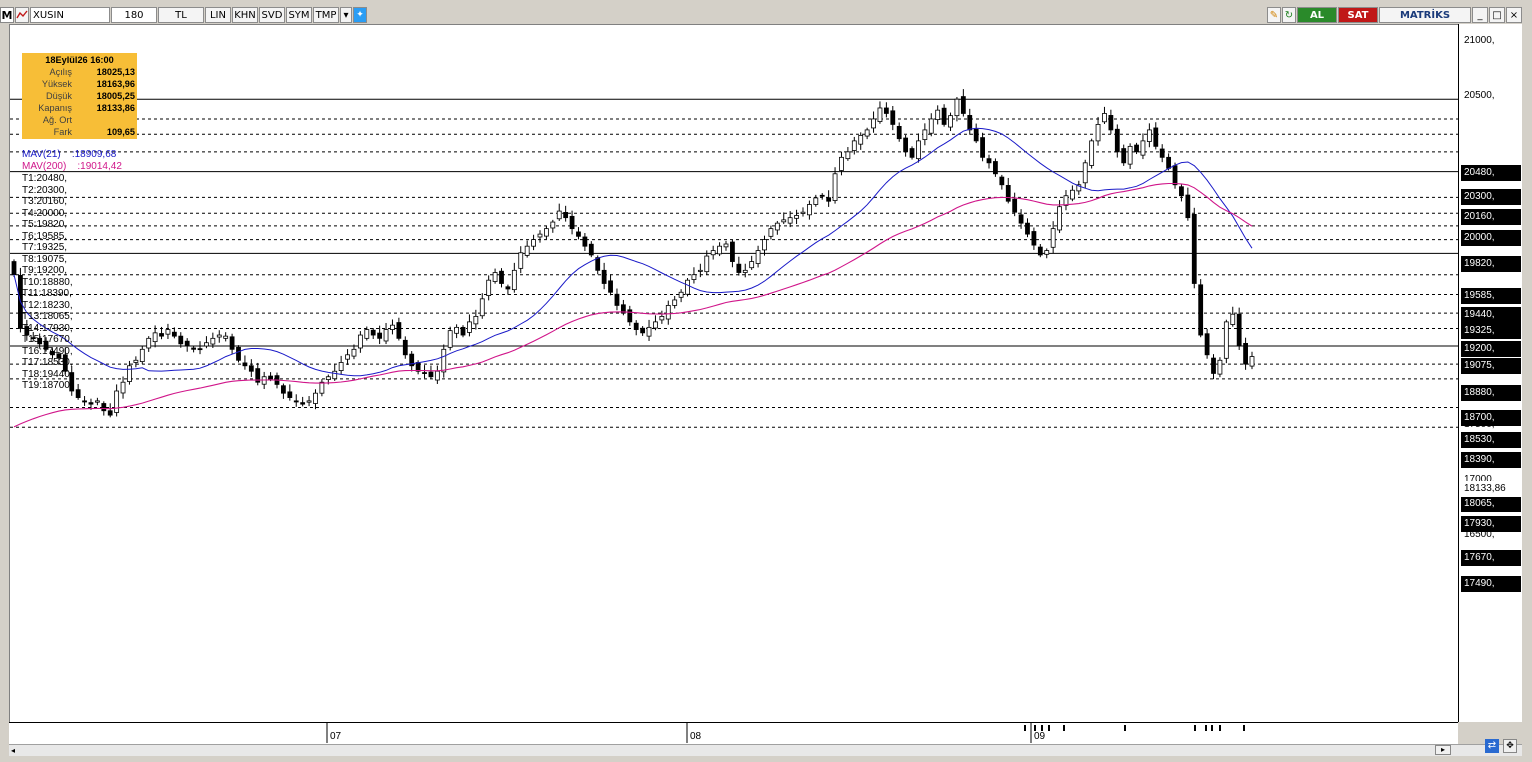 This screenshot has width=1532, height=762. I want to click on level-price-box: 19325,, so click(1491, 331).